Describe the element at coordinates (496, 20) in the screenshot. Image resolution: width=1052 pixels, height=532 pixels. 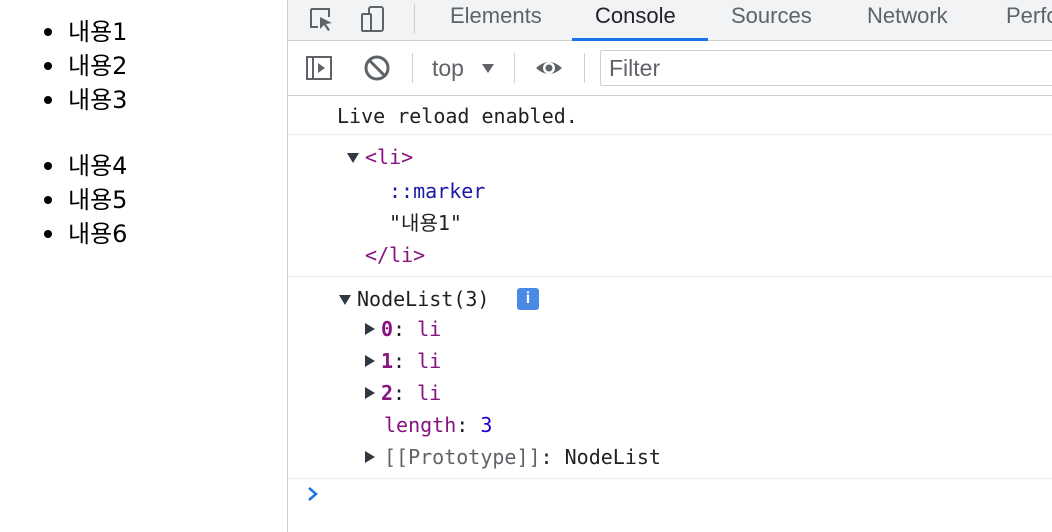
I see `tab-elements: Elements` at that location.